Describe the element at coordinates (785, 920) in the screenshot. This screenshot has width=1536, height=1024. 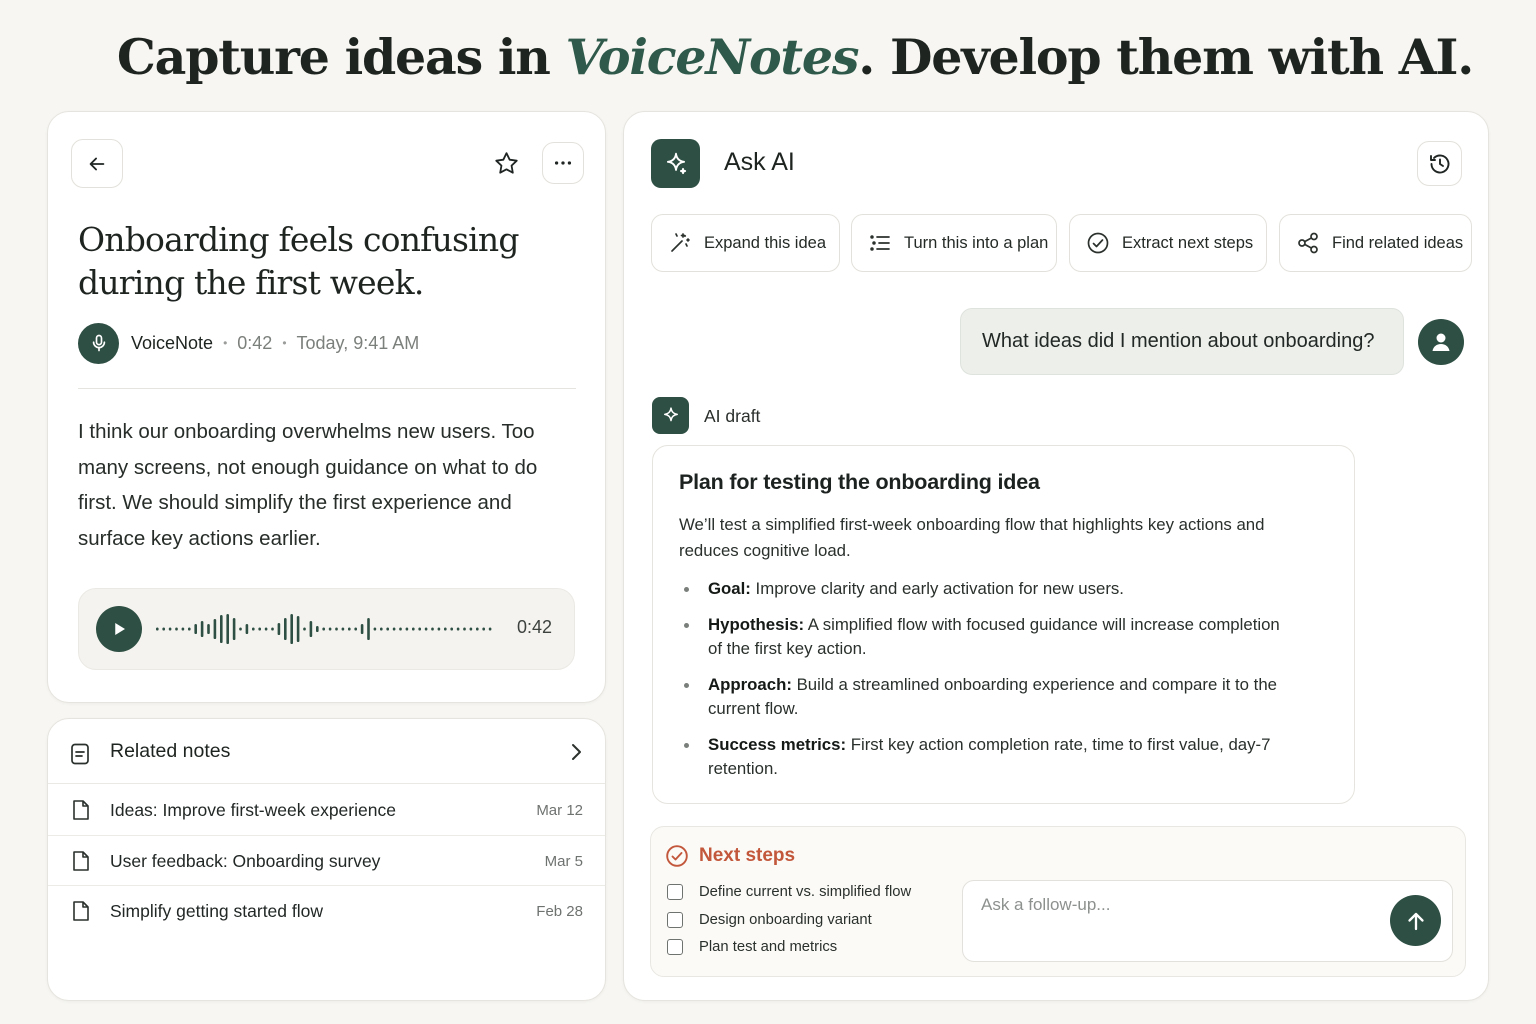
I see `next-step-label: Design onboarding variant` at that location.